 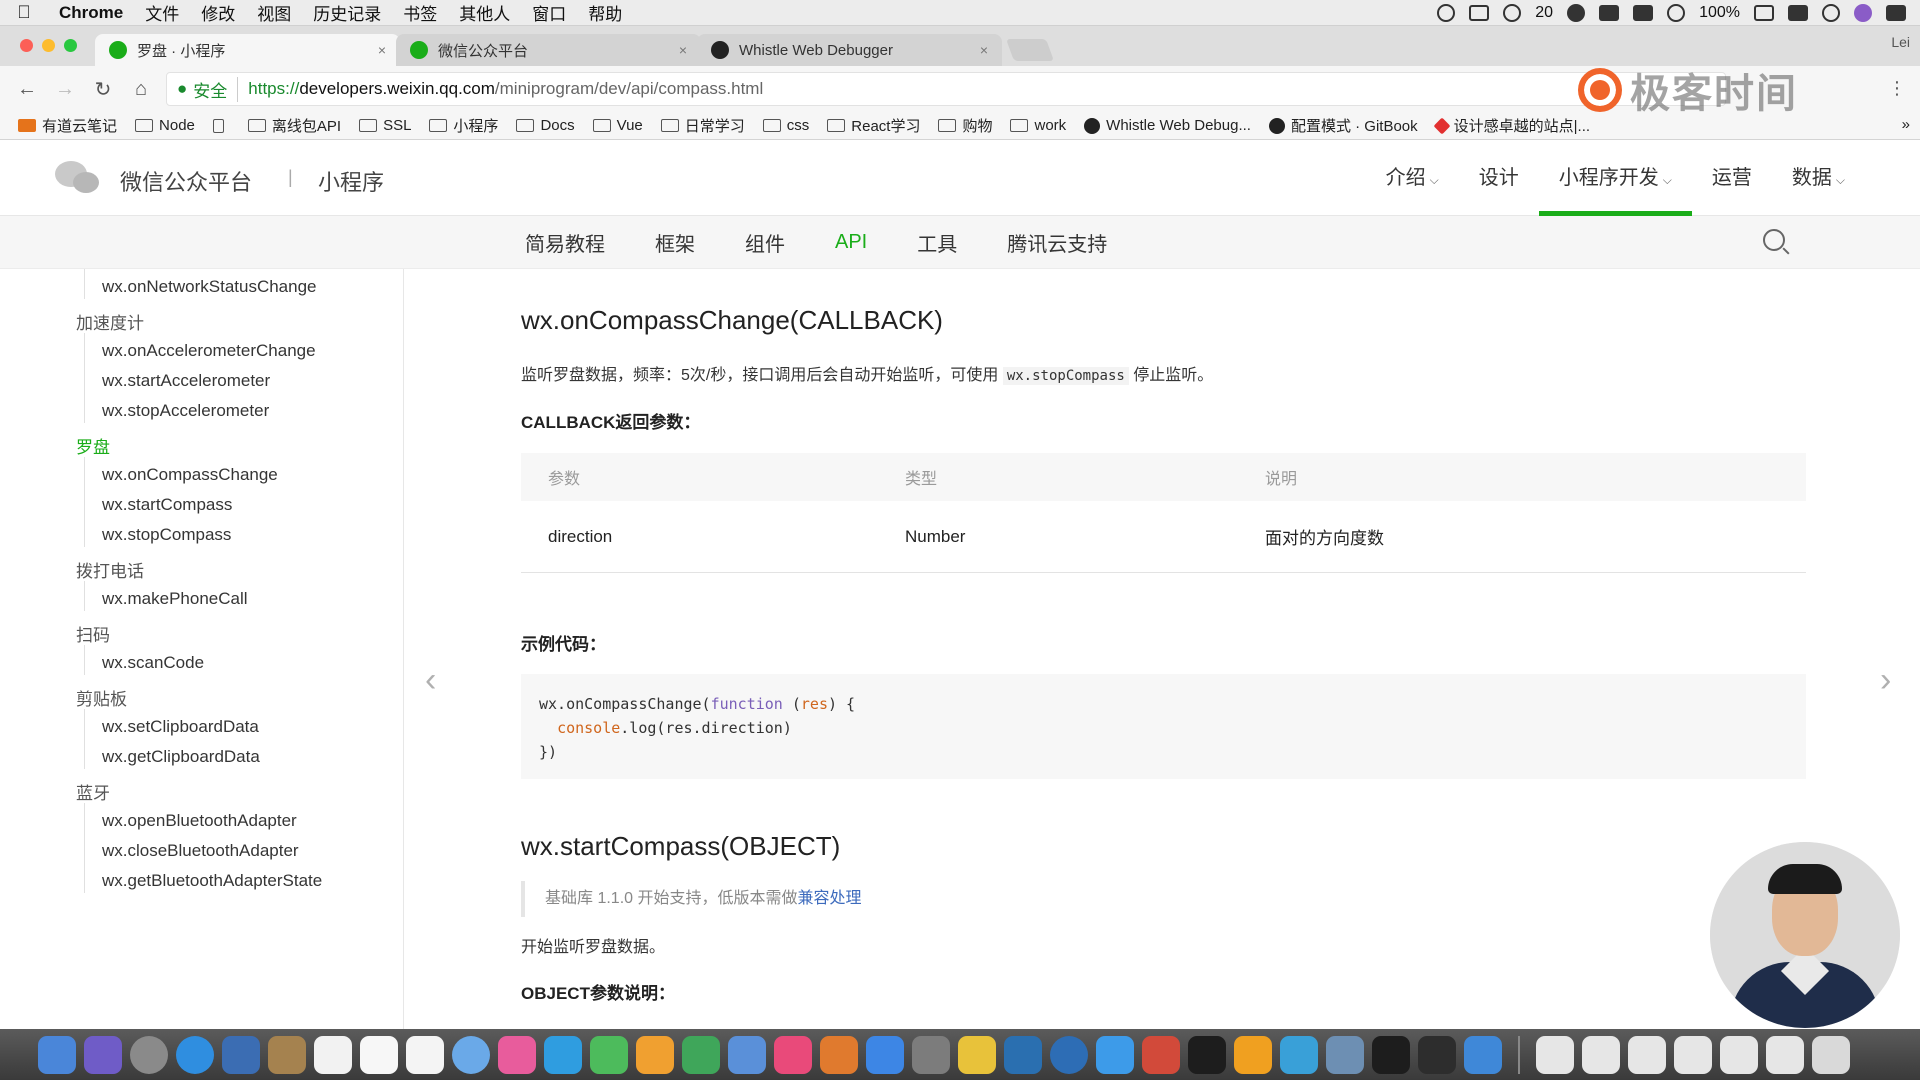 I want to click on menu-bookmarks: 书签, so click(x=420, y=12).